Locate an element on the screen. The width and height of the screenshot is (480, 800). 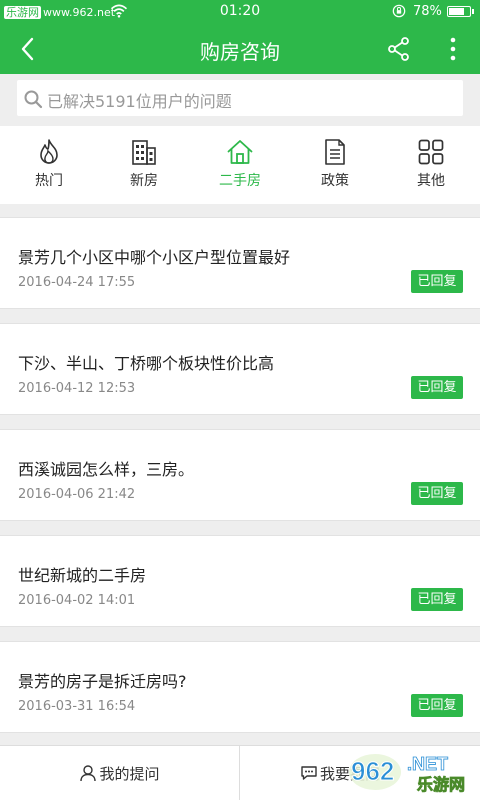
tab-second-hand: 二手房 is located at coordinates (240, 165).